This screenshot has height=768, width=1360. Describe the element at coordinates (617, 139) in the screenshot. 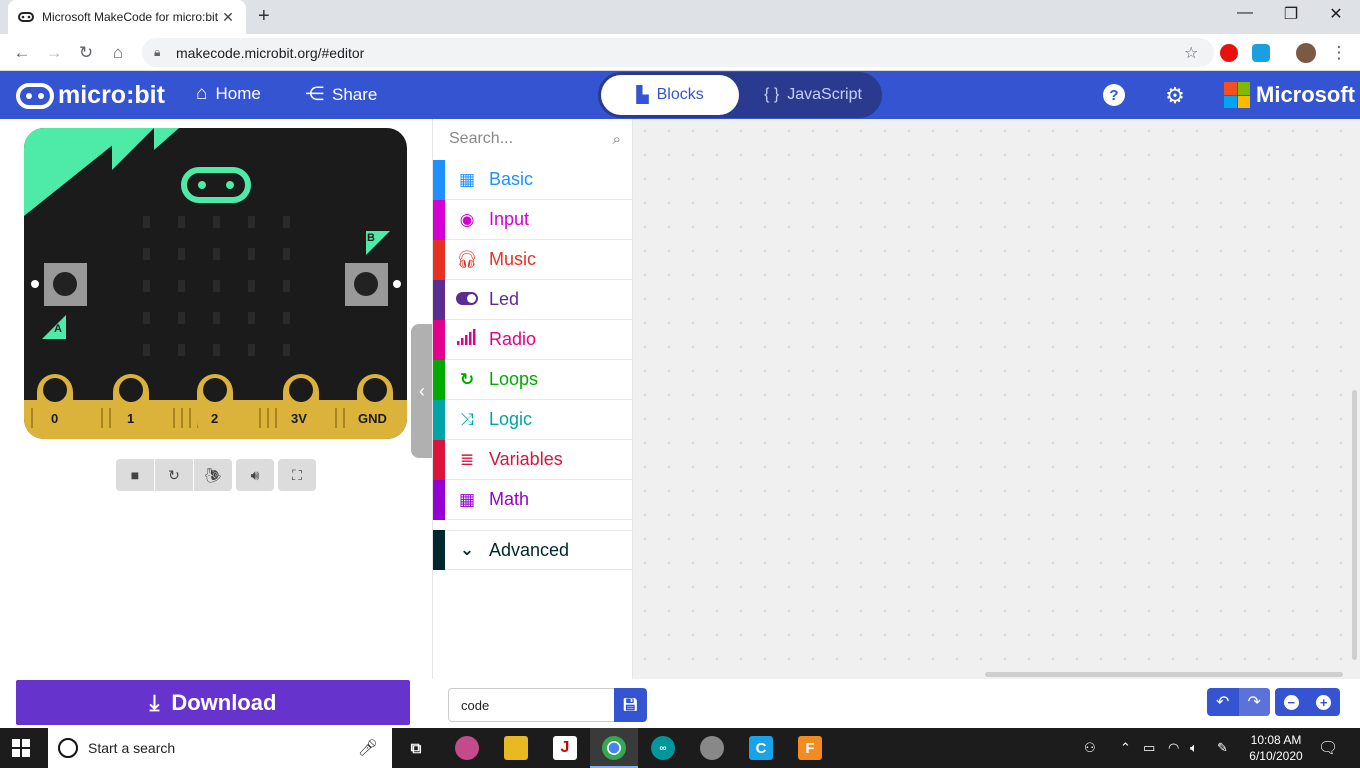

I see `search-icon: ⌕` at that location.